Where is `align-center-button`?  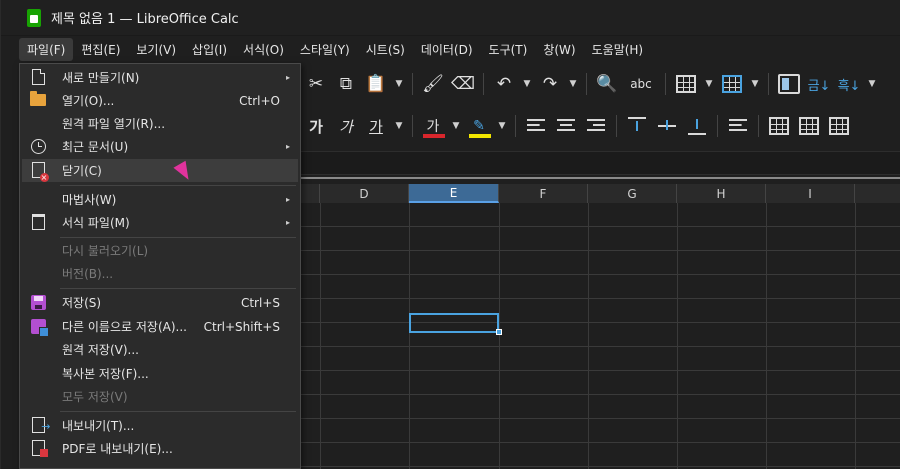 align-center-button is located at coordinates (566, 126).